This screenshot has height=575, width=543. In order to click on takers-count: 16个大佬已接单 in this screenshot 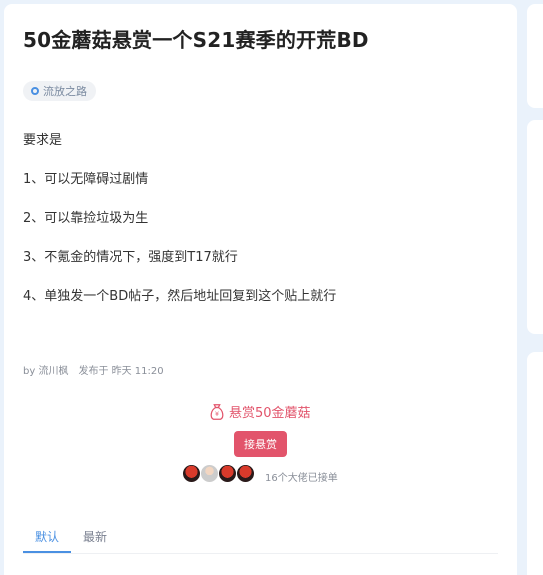, I will do `click(301, 478)`.